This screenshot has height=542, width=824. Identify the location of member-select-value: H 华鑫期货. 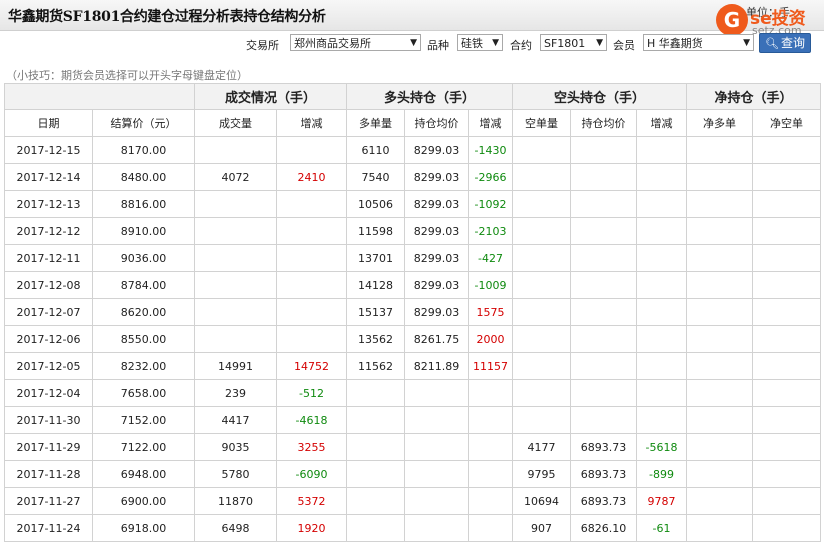
(675, 43).